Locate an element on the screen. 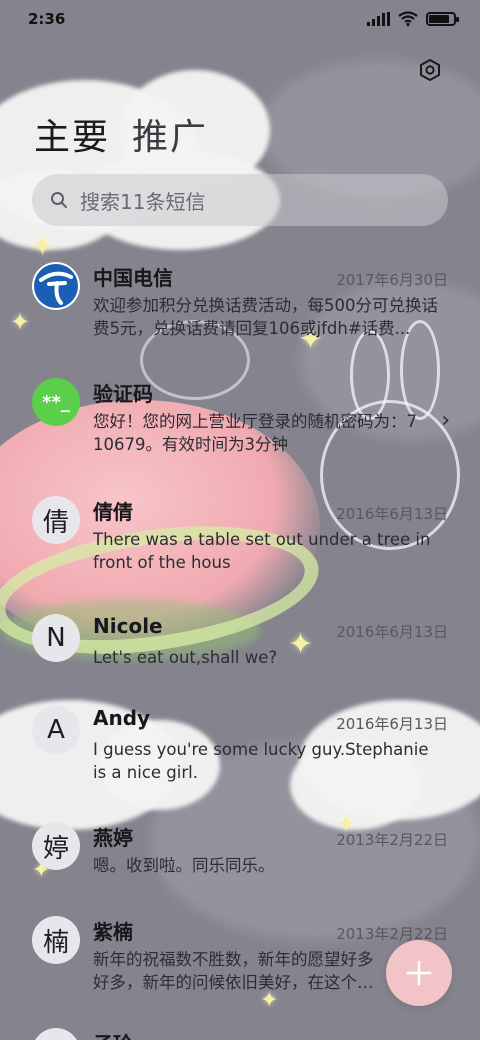 The image size is (480, 1040). new-message-button is located at coordinates (419, 973).